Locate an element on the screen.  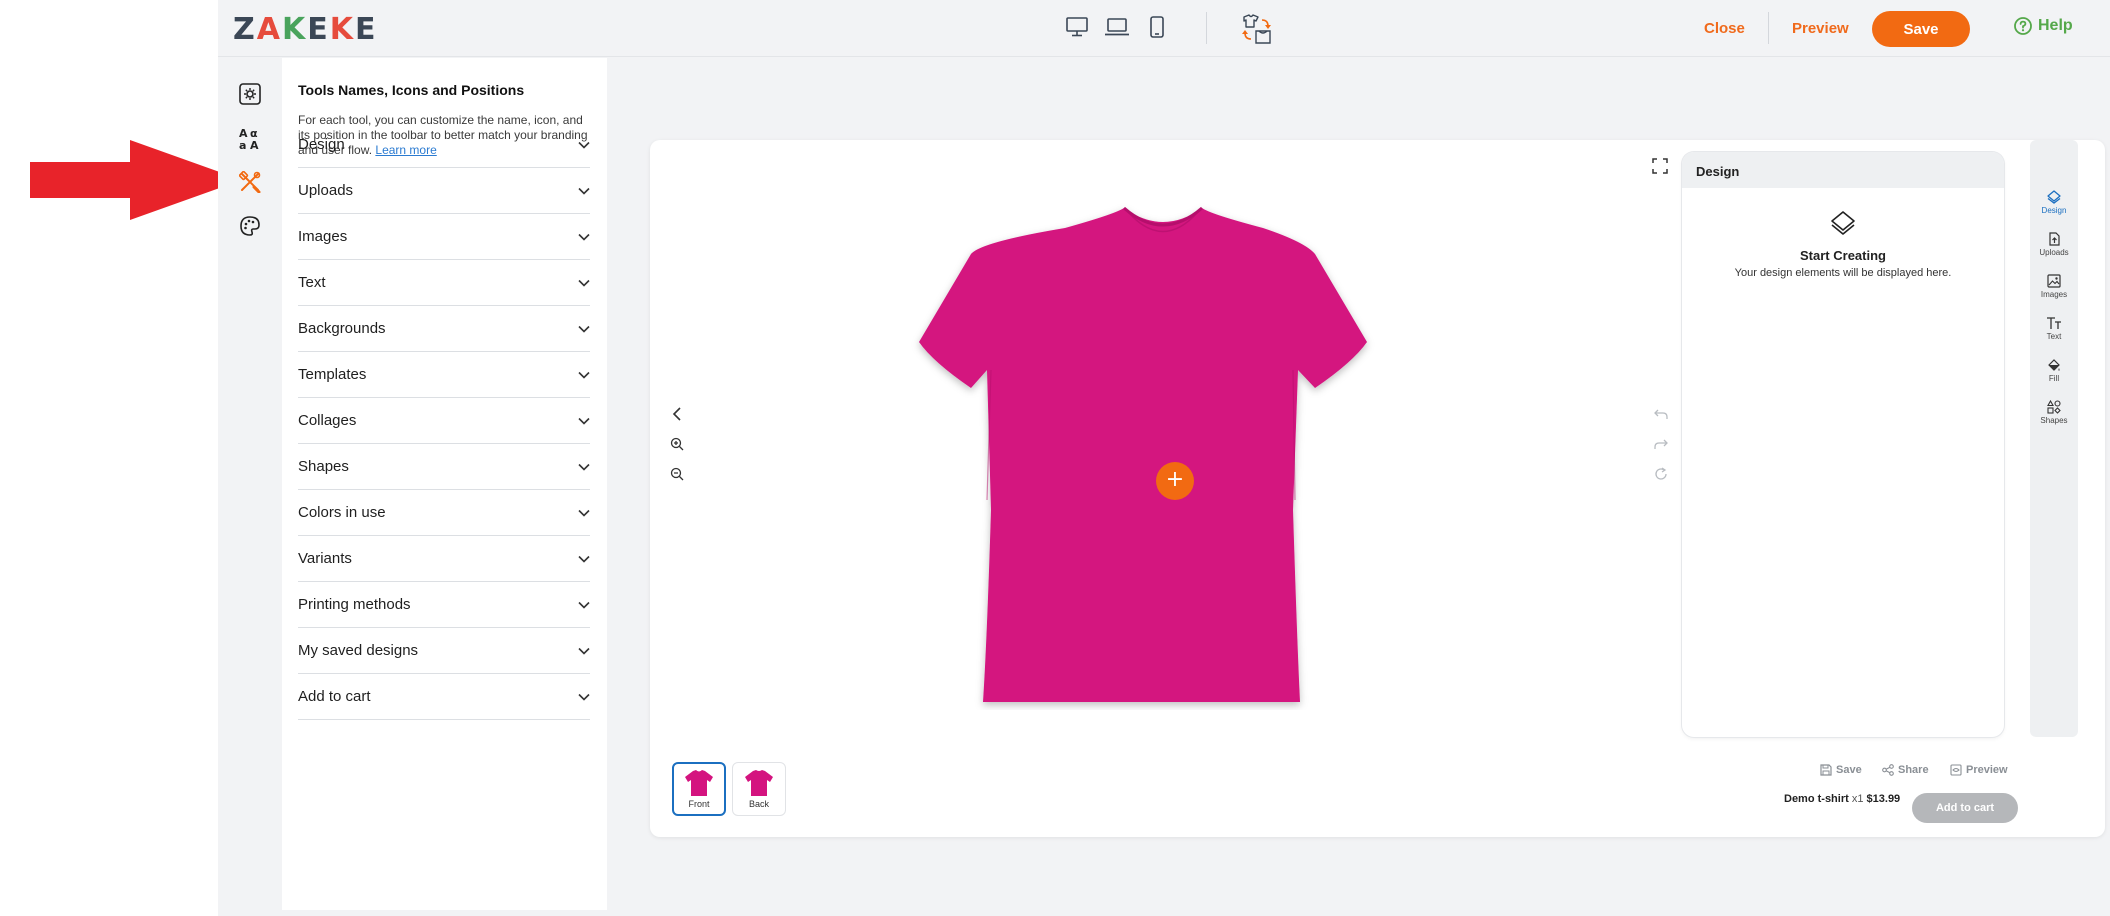
tool-shapes: Shapes is located at coordinates (2054, 420).